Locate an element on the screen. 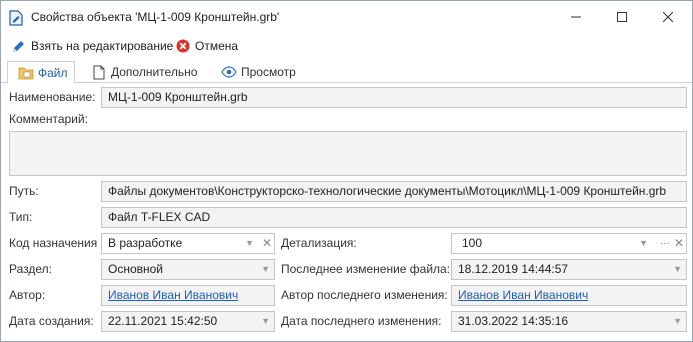 Image resolution: width=693 pixels, height=342 pixels. detail-label: Детализация: is located at coordinates (319, 243).